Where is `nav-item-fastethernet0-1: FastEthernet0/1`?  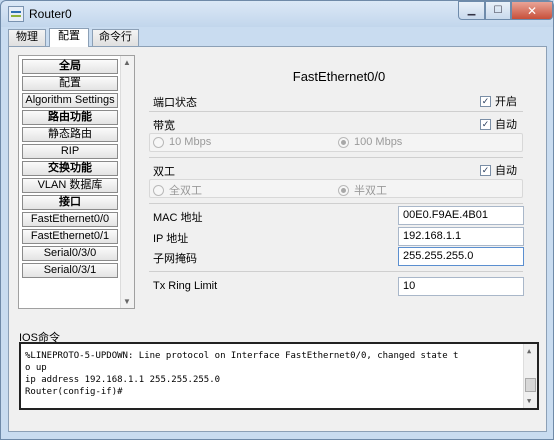
nav-item-fastethernet0-1: FastEthernet0/1 is located at coordinates (70, 236).